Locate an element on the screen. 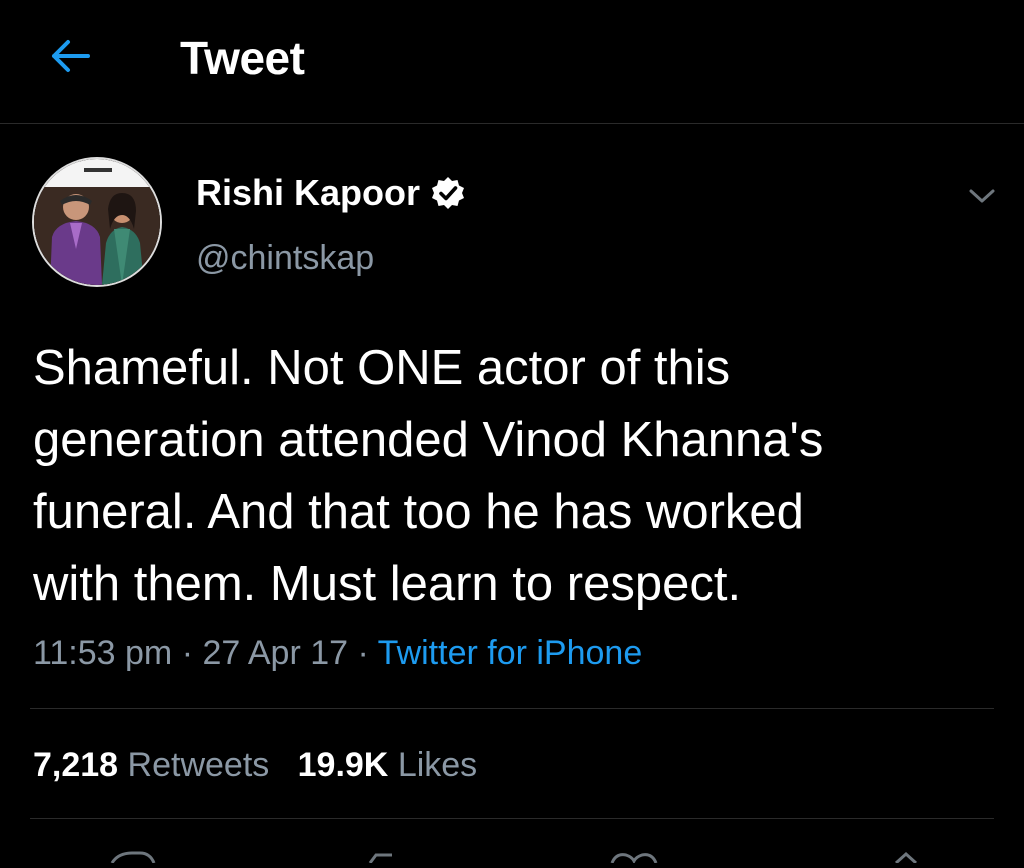 The width and height of the screenshot is (1024, 868). retweets-stat: 7,218 Retweets is located at coordinates (151, 765).